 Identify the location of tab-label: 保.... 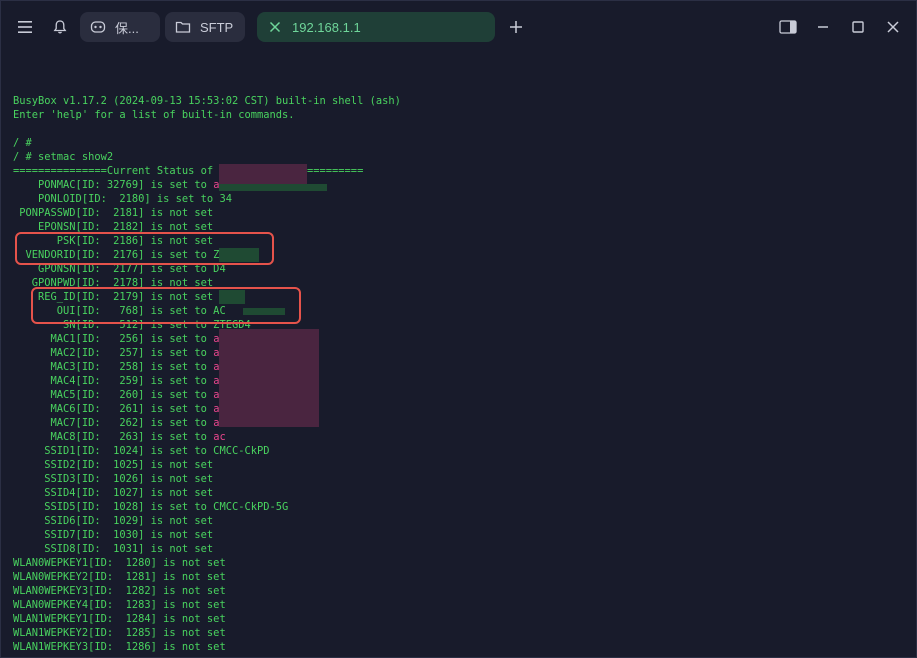
(127, 28).